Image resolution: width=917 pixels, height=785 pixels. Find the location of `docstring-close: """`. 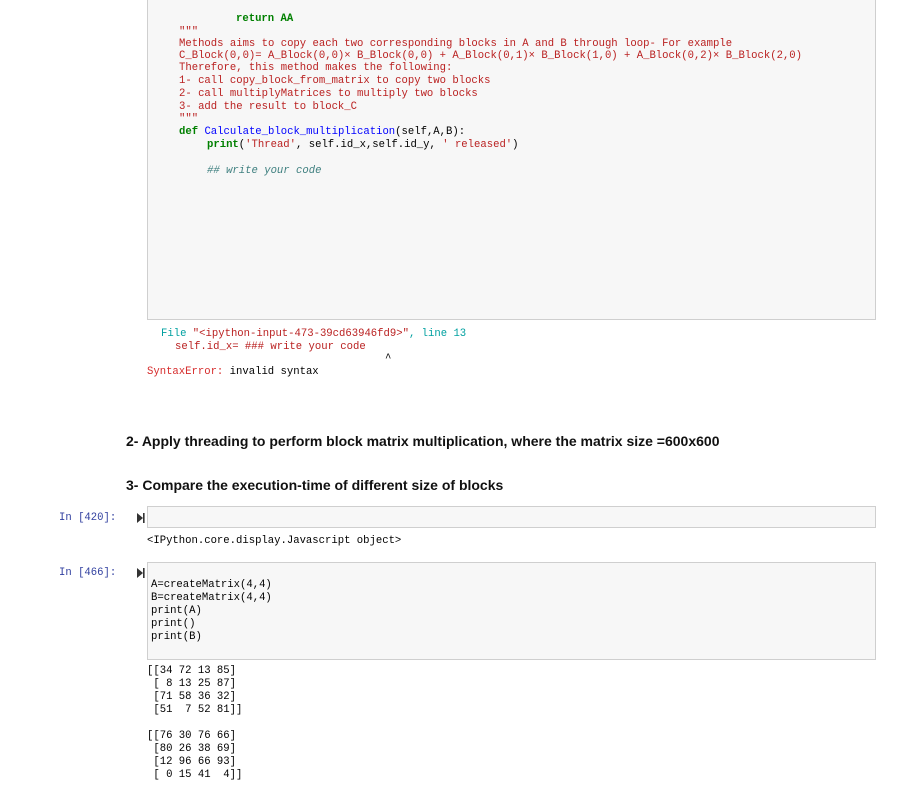

docstring-close: """ is located at coordinates (189, 119).